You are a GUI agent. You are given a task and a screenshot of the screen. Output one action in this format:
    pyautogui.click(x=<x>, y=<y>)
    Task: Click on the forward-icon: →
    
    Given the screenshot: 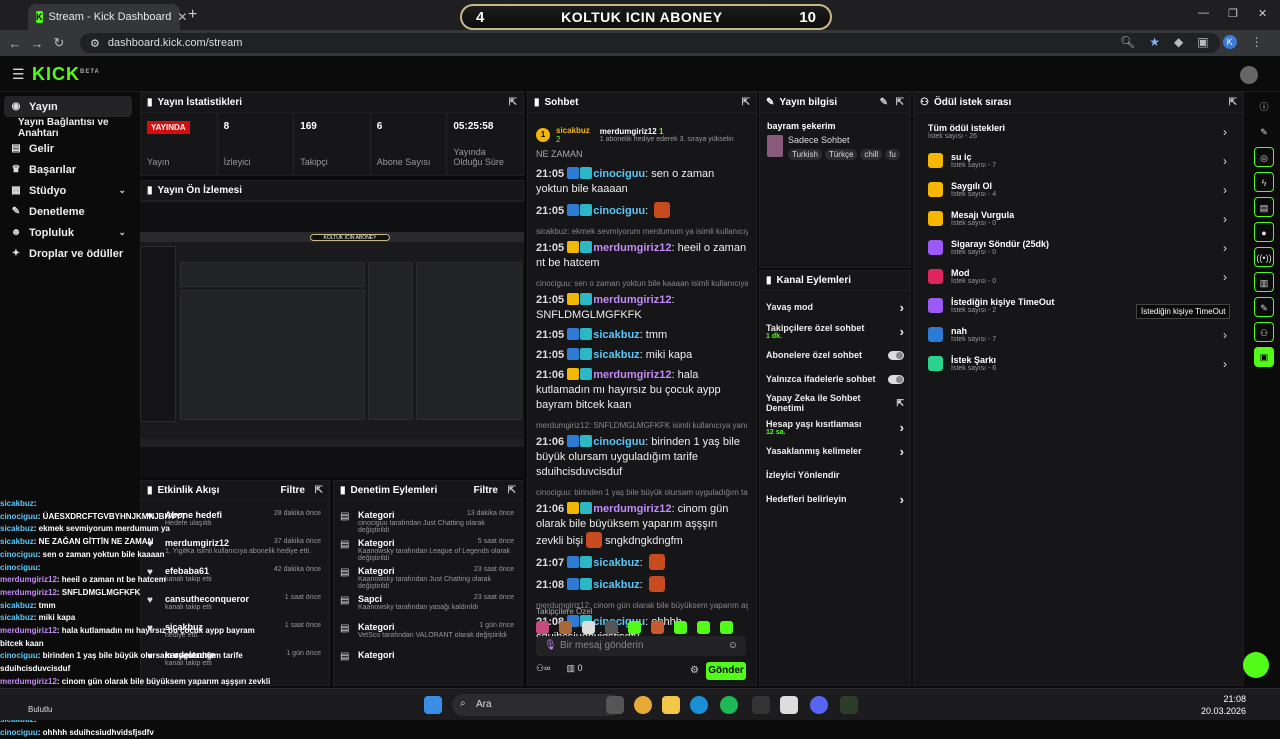 What is the action you would take?
    pyautogui.click(x=37, y=43)
    